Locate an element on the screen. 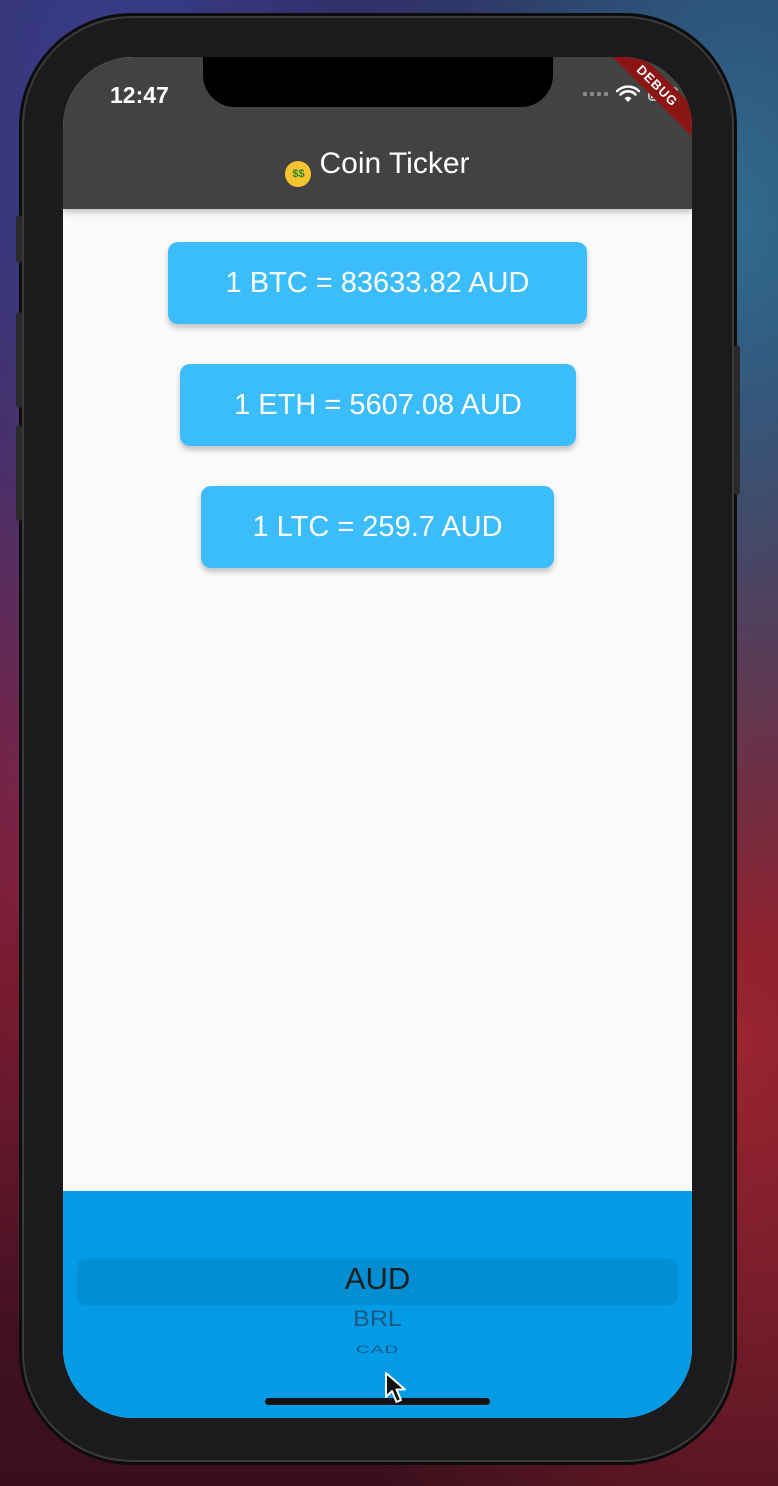  app-title-text: Coin Ticker is located at coordinates (394, 163).